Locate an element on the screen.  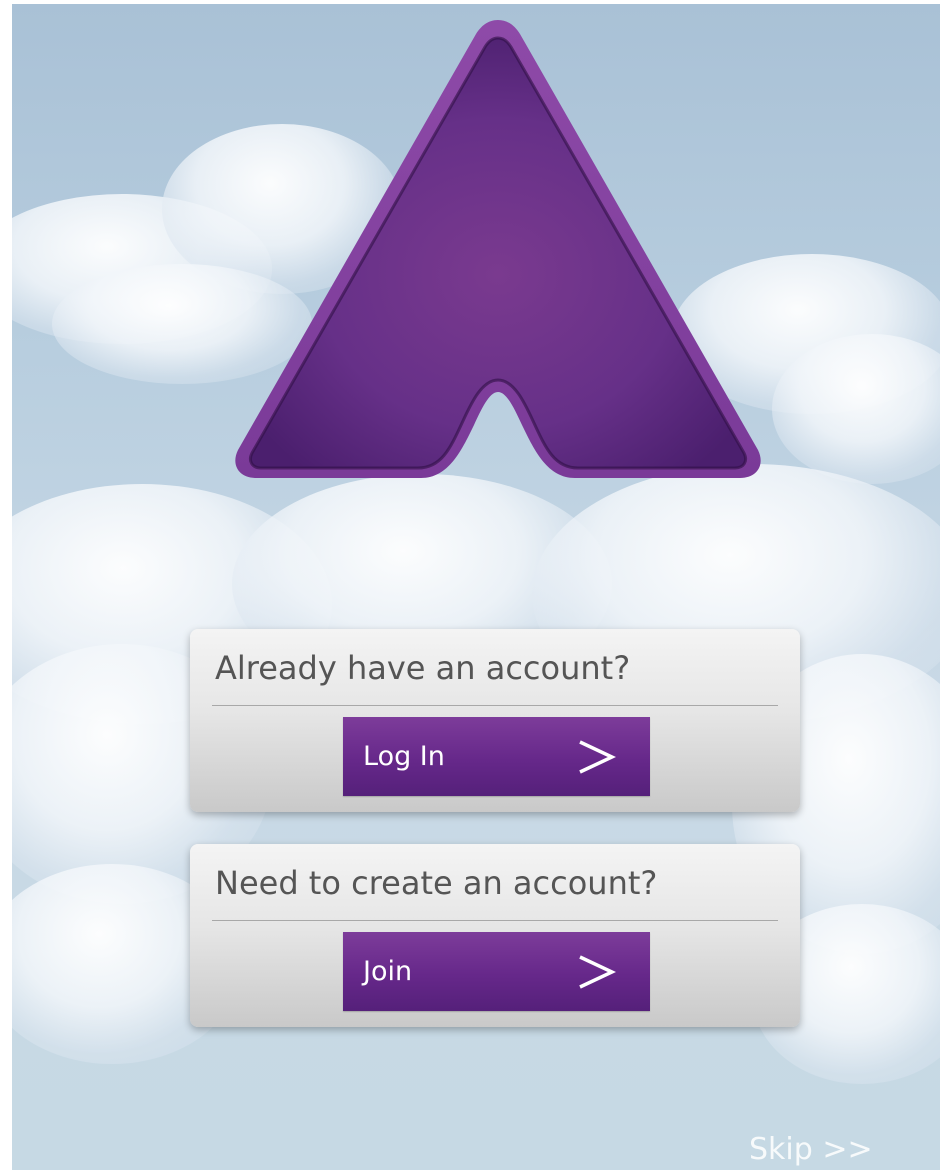
login-card-title: Already have an account? is located at coordinates (423, 668).